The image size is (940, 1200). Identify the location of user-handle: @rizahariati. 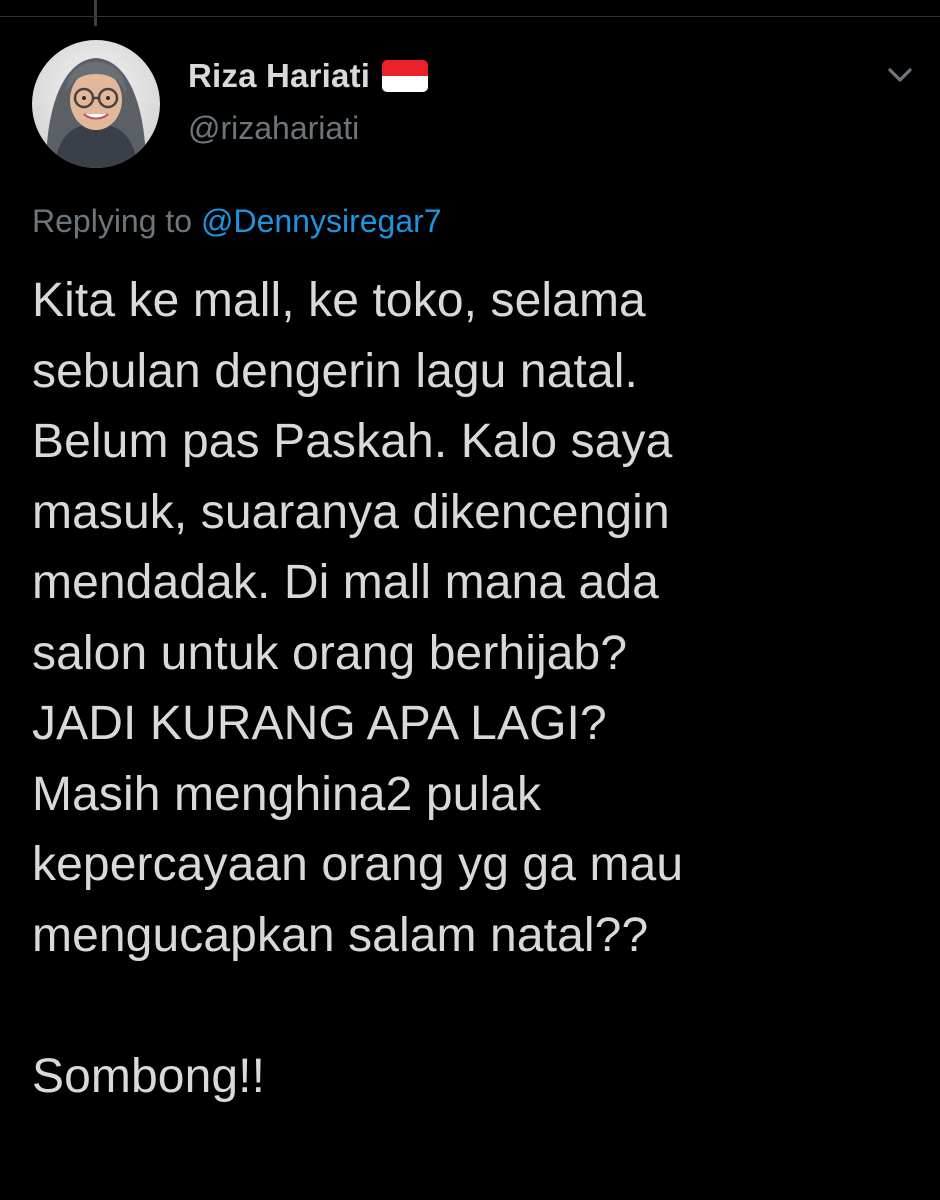
(308, 128).